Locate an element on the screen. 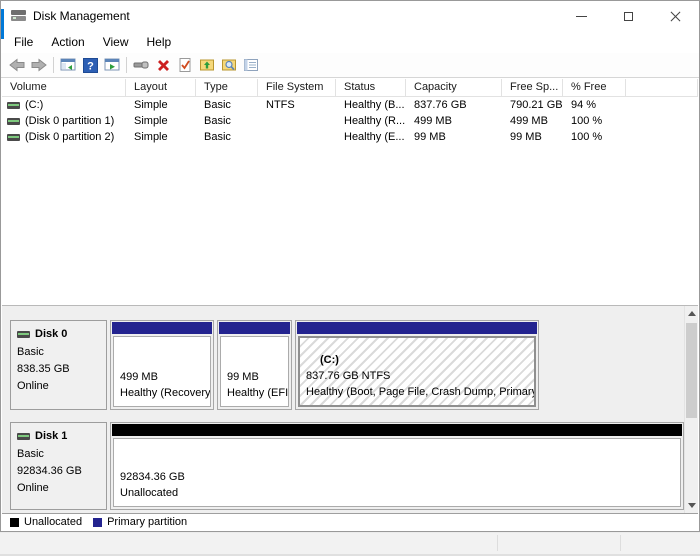  legend-label: Primary partition is located at coordinates (147, 522).